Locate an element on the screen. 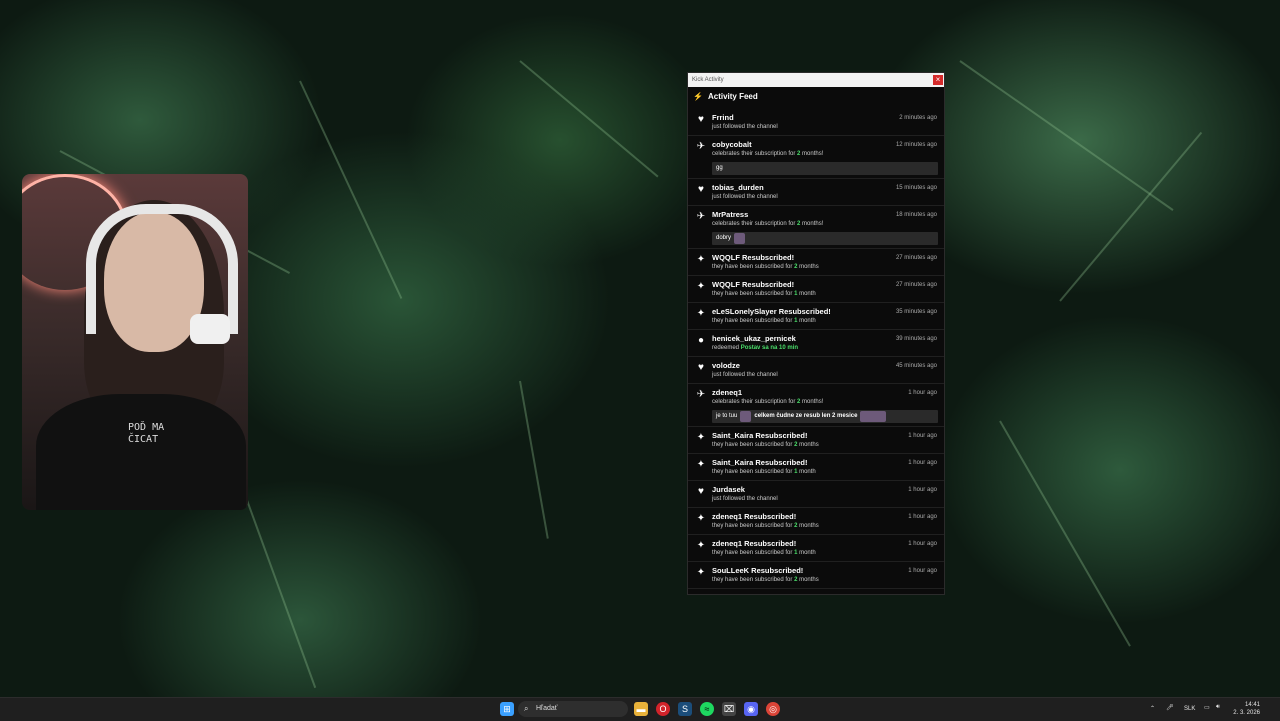  event-message: dobry is located at coordinates (825, 238).